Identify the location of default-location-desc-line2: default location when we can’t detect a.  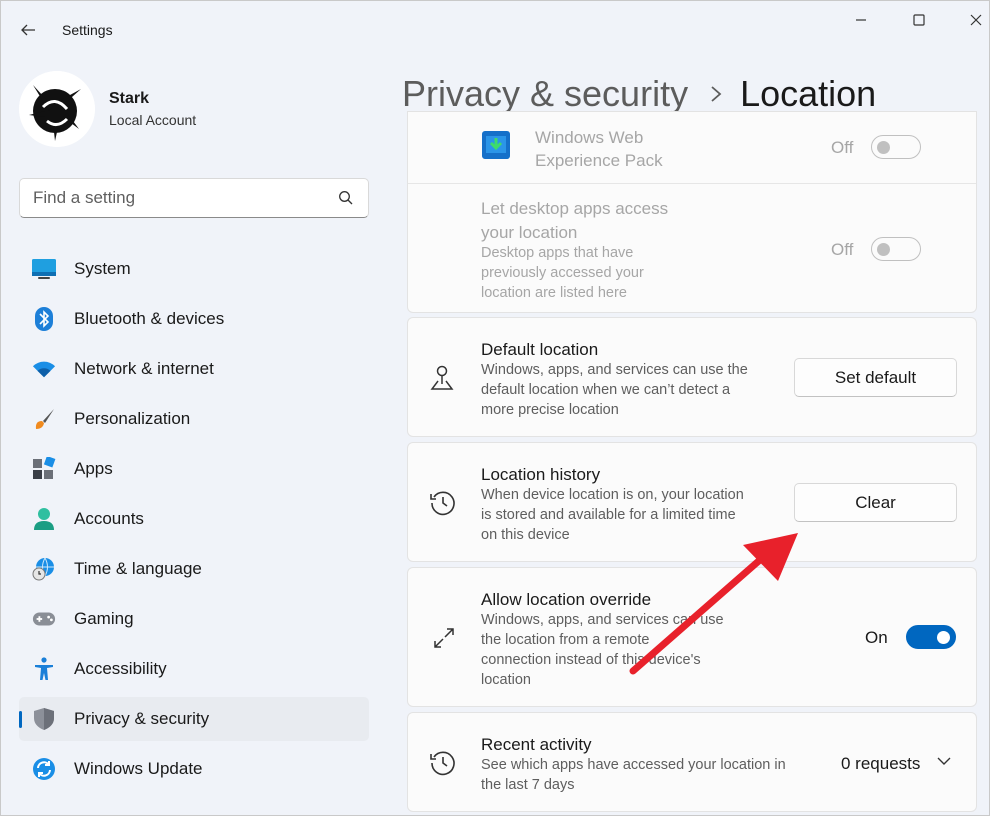
(606, 390).